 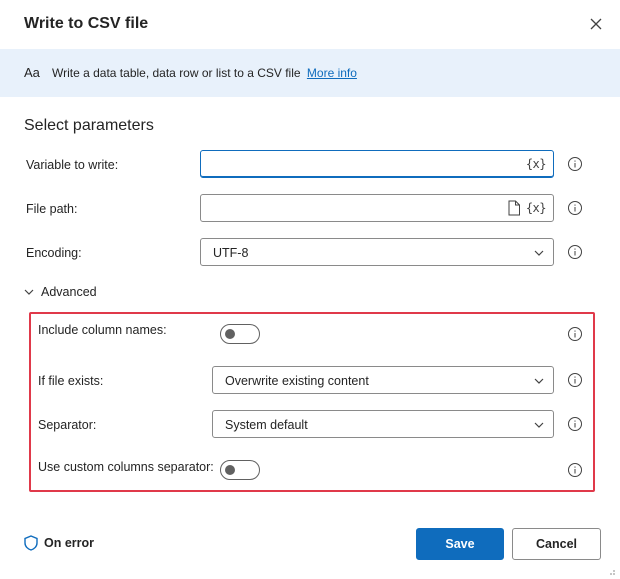 I want to click on on-error-label: On error, so click(x=69, y=543).